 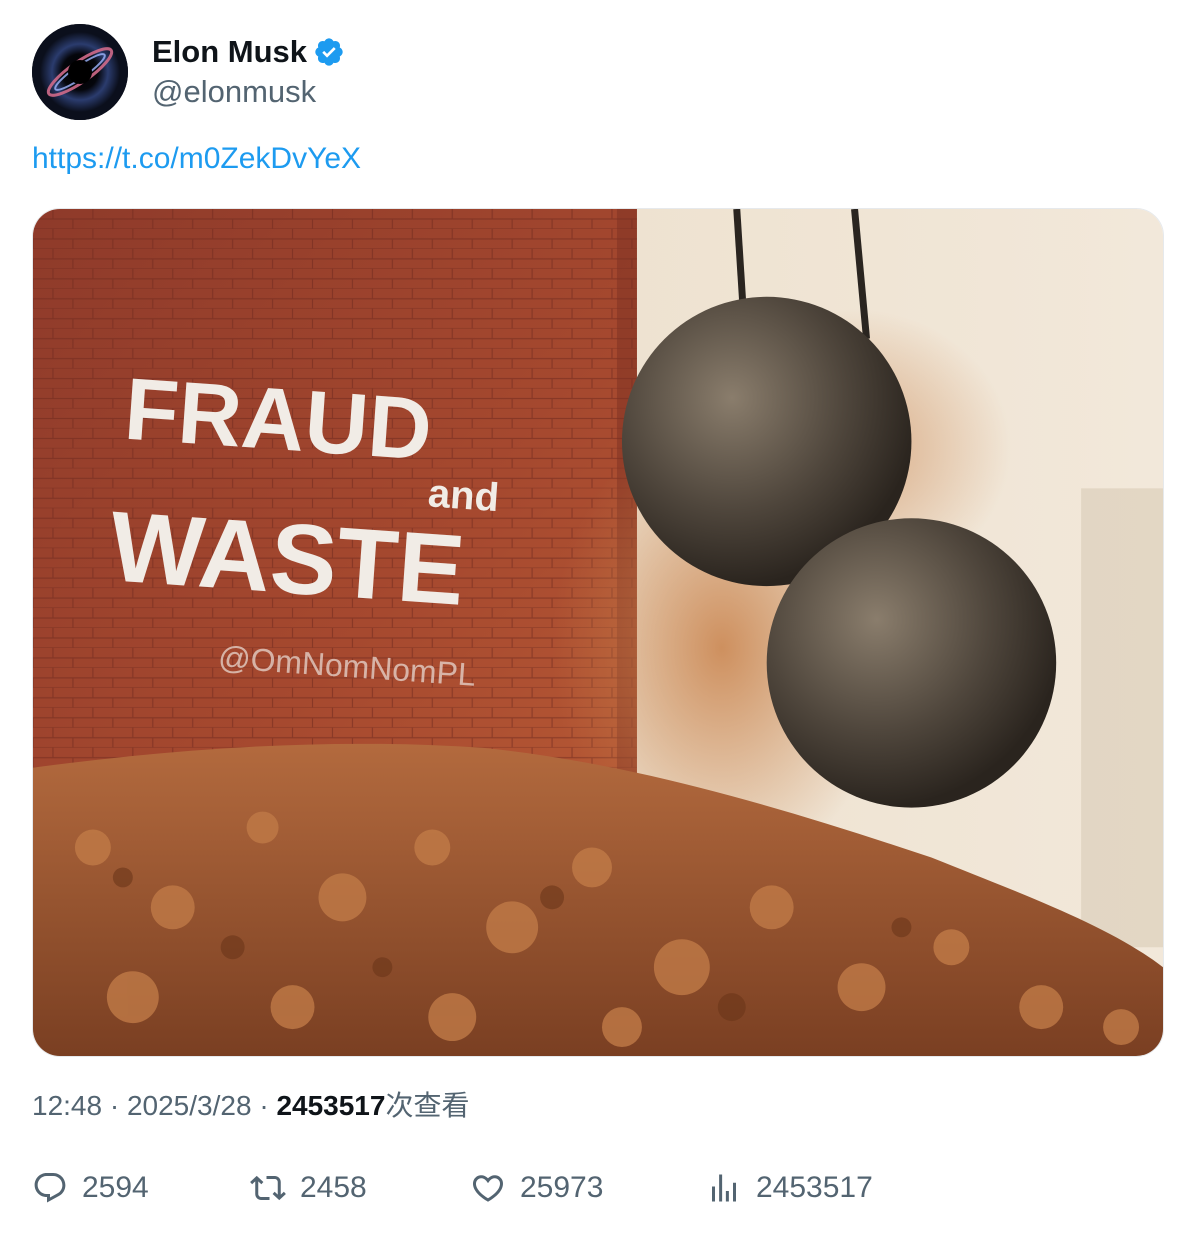 What do you see at coordinates (248, 92) in the screenshot?
I see `handle: @elonmusk` at bounding box center [248, 92].